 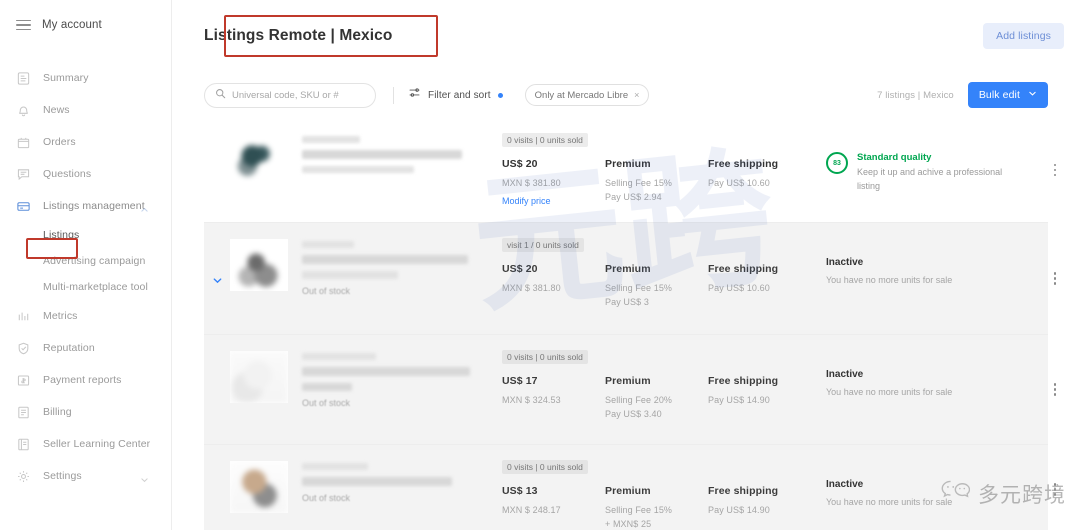 What do you see at coordinates (636, 95) in the screenshot?
I see `close-icon: ×` at bounding box center [636, 95].